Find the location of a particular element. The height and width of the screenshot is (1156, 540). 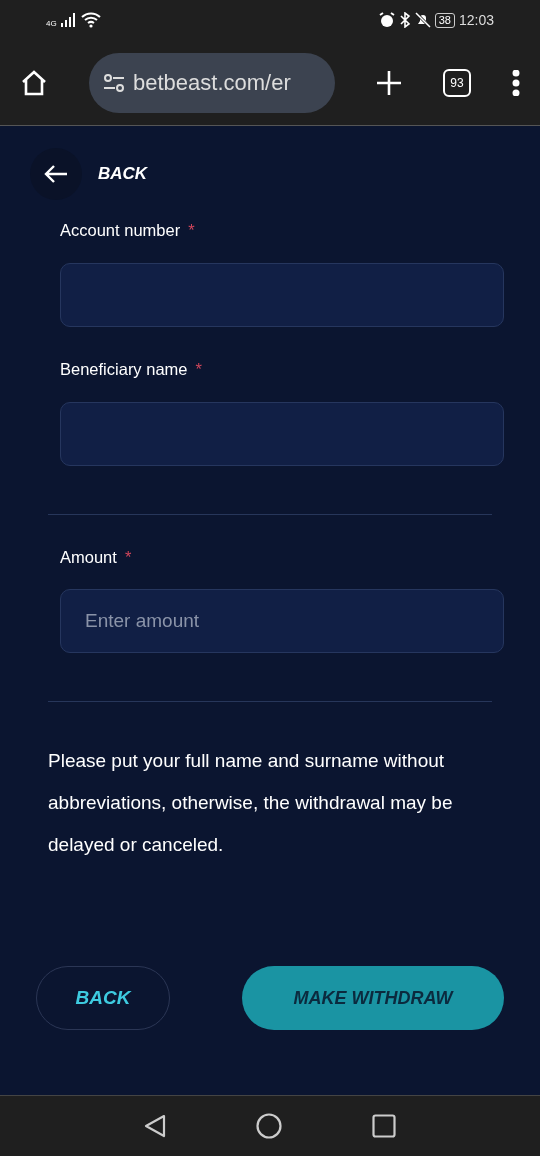

wifi-icon is located at coordinates (90, 20).